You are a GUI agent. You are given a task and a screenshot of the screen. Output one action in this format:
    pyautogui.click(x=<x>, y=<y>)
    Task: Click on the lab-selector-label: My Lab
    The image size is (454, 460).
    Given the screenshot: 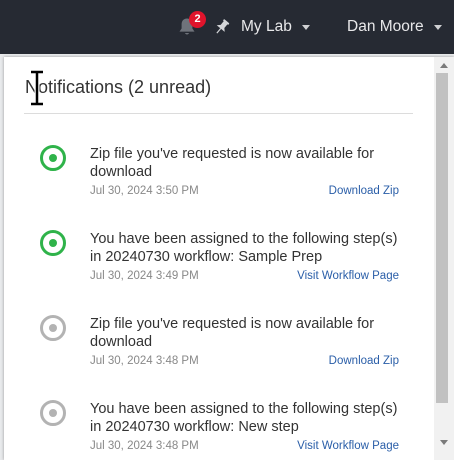 What is the action you would take?
    pyautogui.click(x=266, y=26)
    